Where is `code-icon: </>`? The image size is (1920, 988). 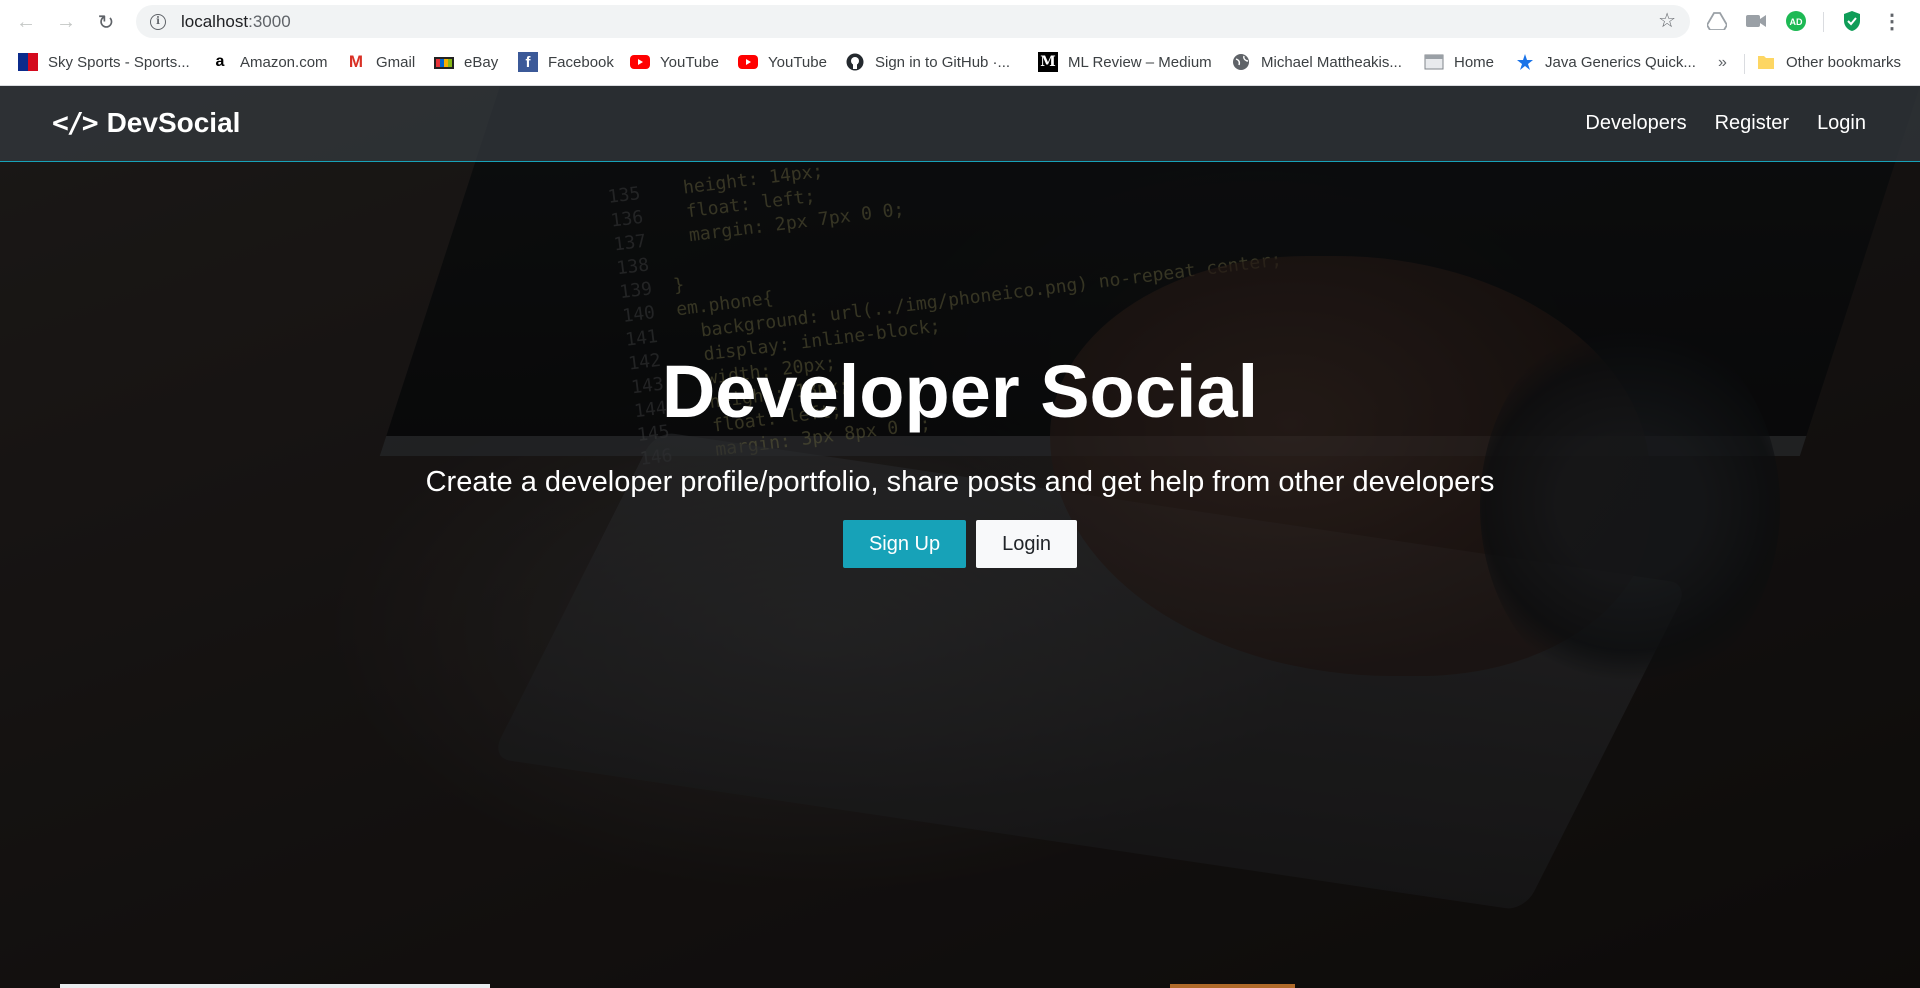
code-icon: </> is located at coordinates (75, 122).